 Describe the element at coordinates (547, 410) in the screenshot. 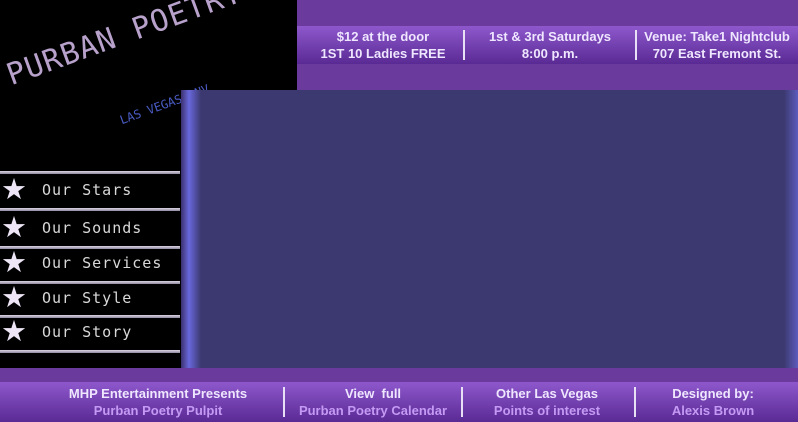

I see `footer-poi-line2: Points of interest` at that location.